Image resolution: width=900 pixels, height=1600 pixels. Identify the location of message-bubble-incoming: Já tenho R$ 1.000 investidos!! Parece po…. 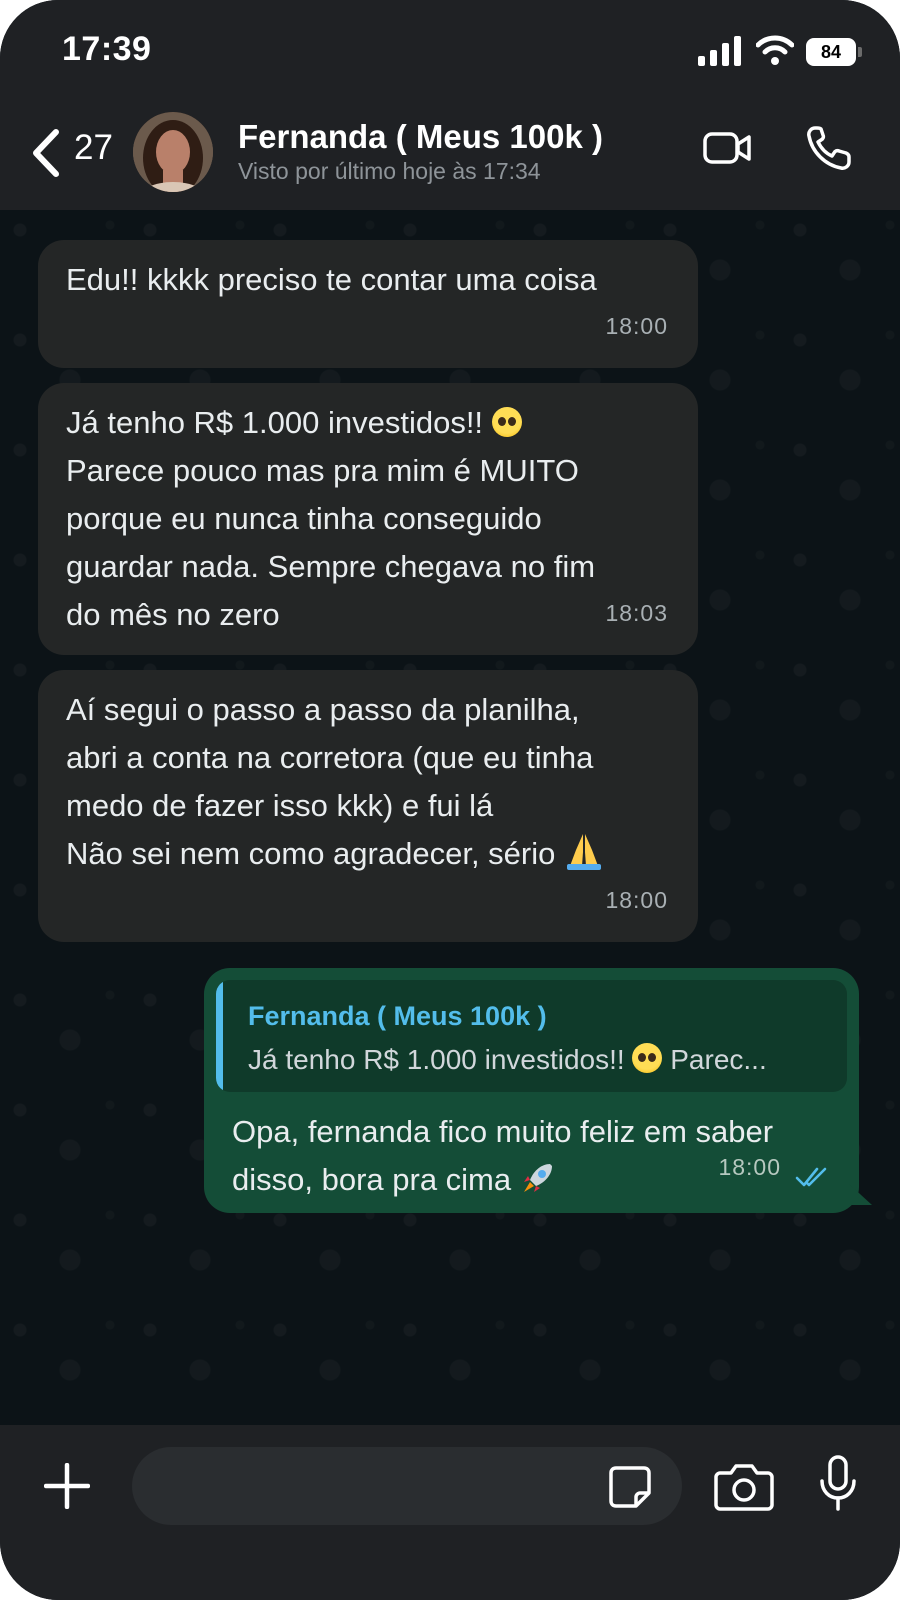
(368, 519).